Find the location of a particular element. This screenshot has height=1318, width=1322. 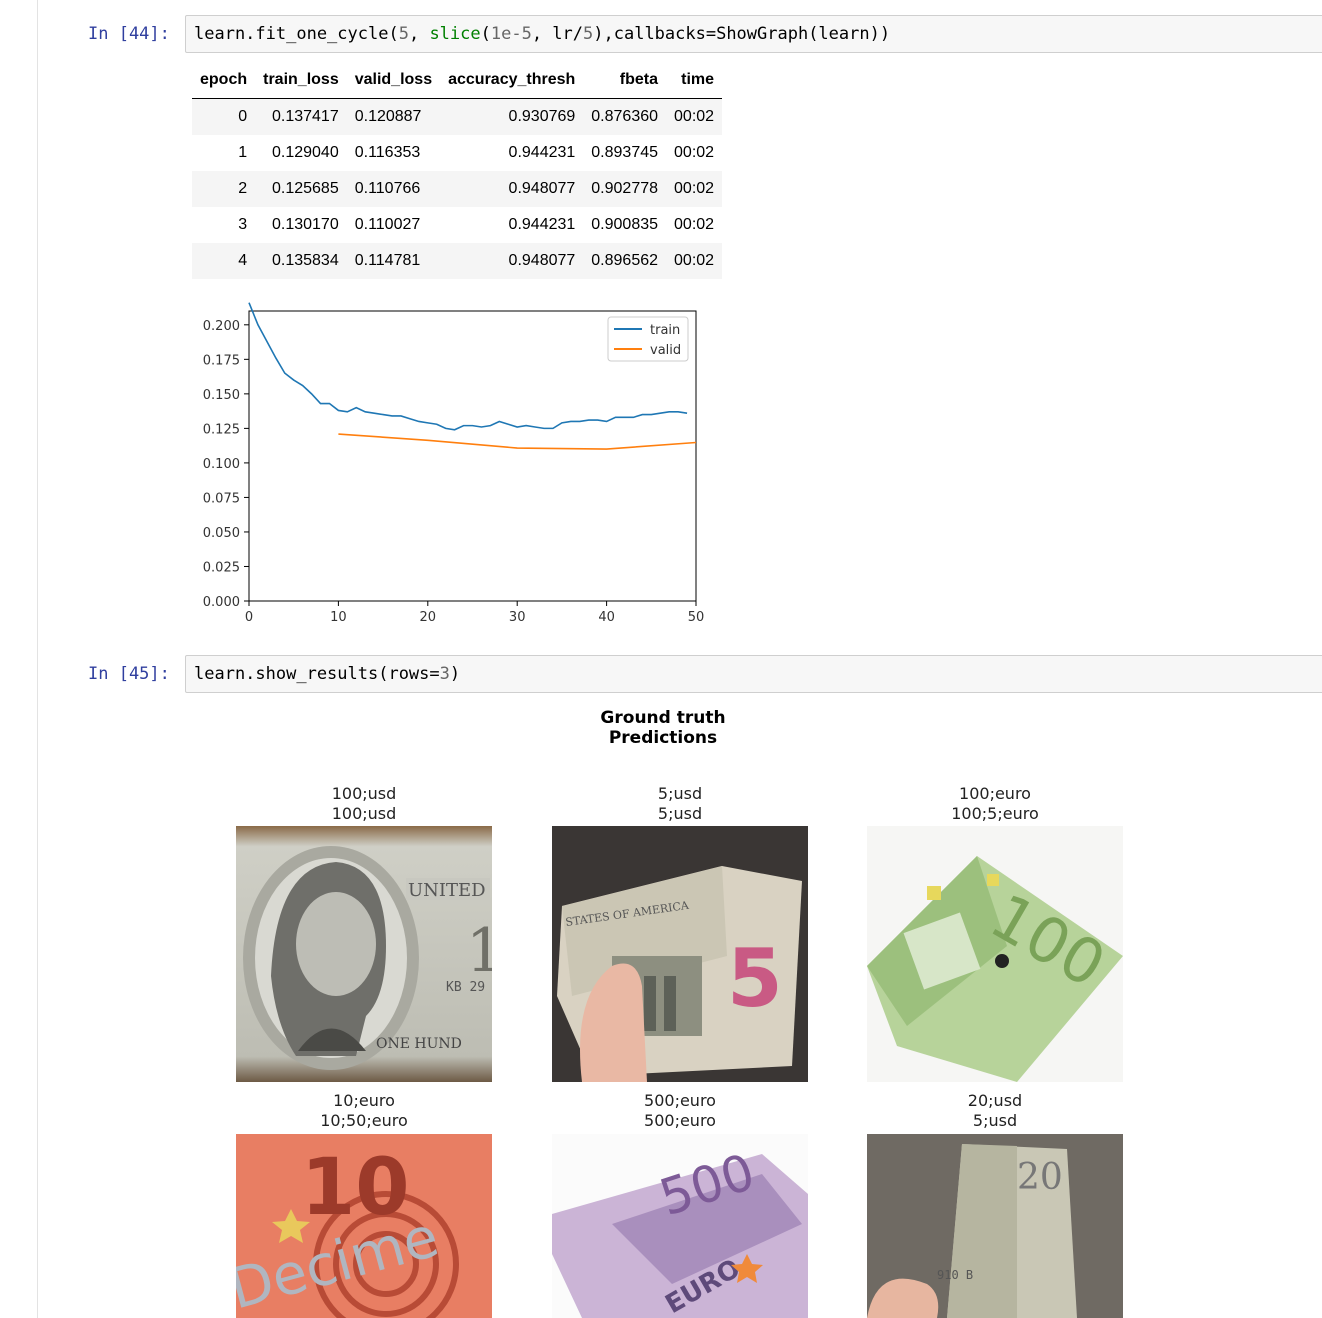

code-text: learn.show_results(rows=3) is located at coordinates (327, 674).